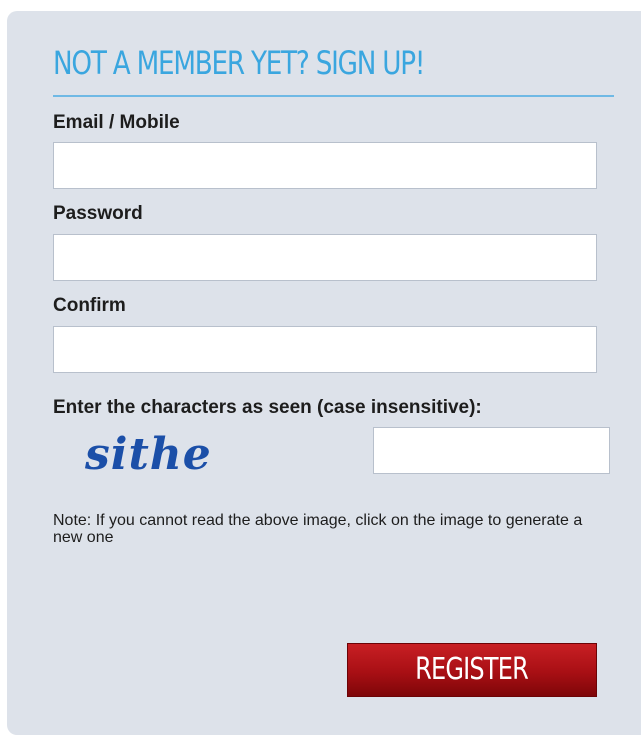  Describe the element at coordinates (491, 450) in the screenshot. I see `captcha-input` at that location.